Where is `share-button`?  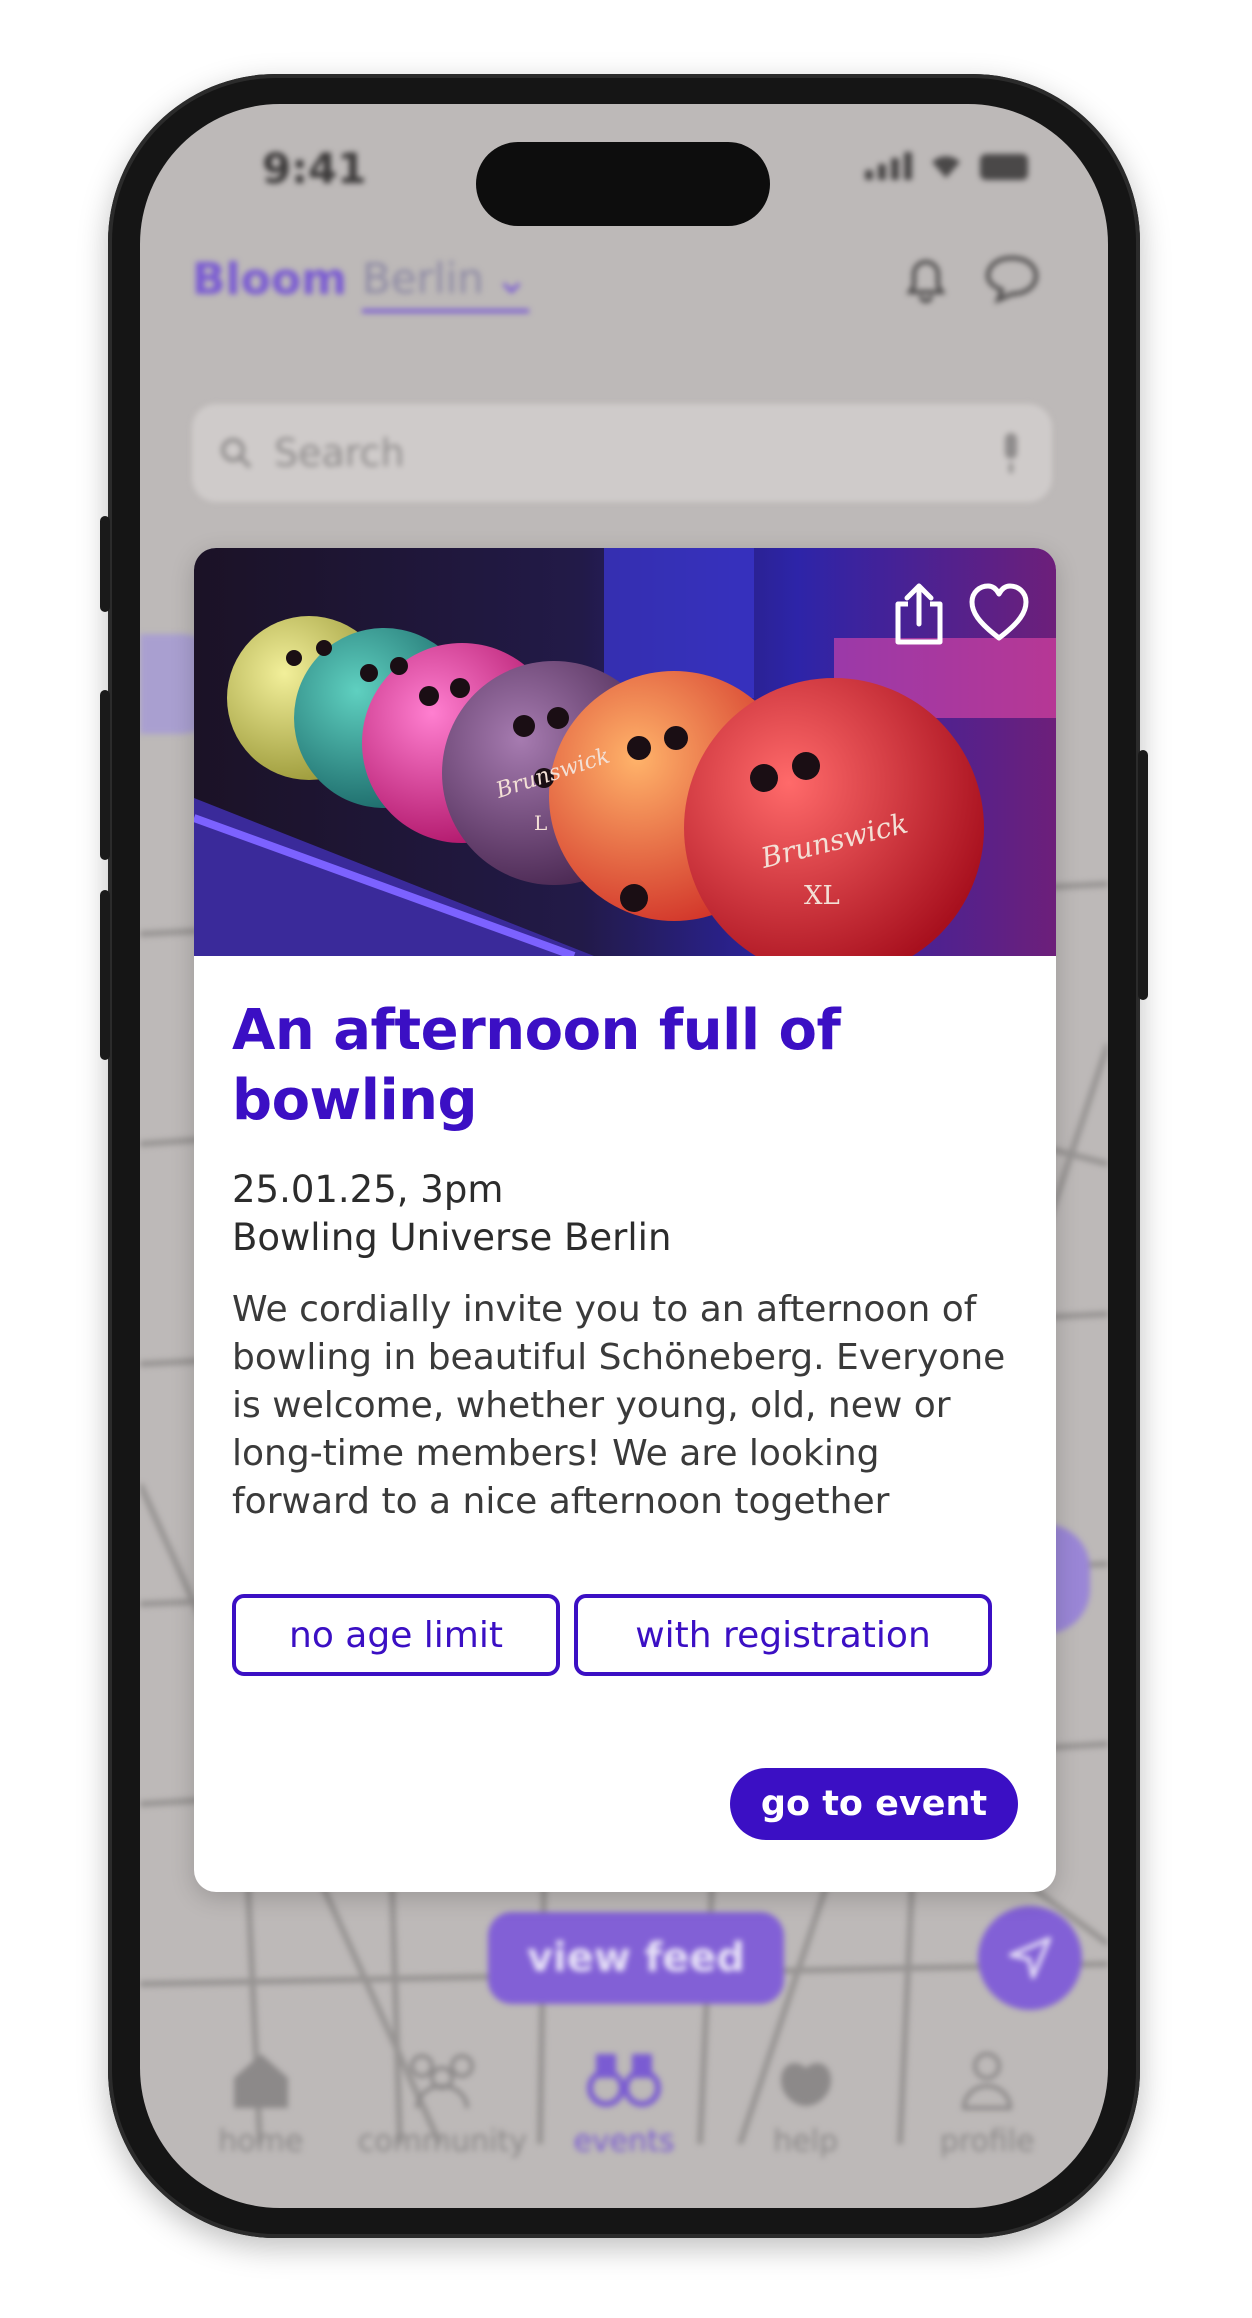
share-button is located at coordinates (919, 613).